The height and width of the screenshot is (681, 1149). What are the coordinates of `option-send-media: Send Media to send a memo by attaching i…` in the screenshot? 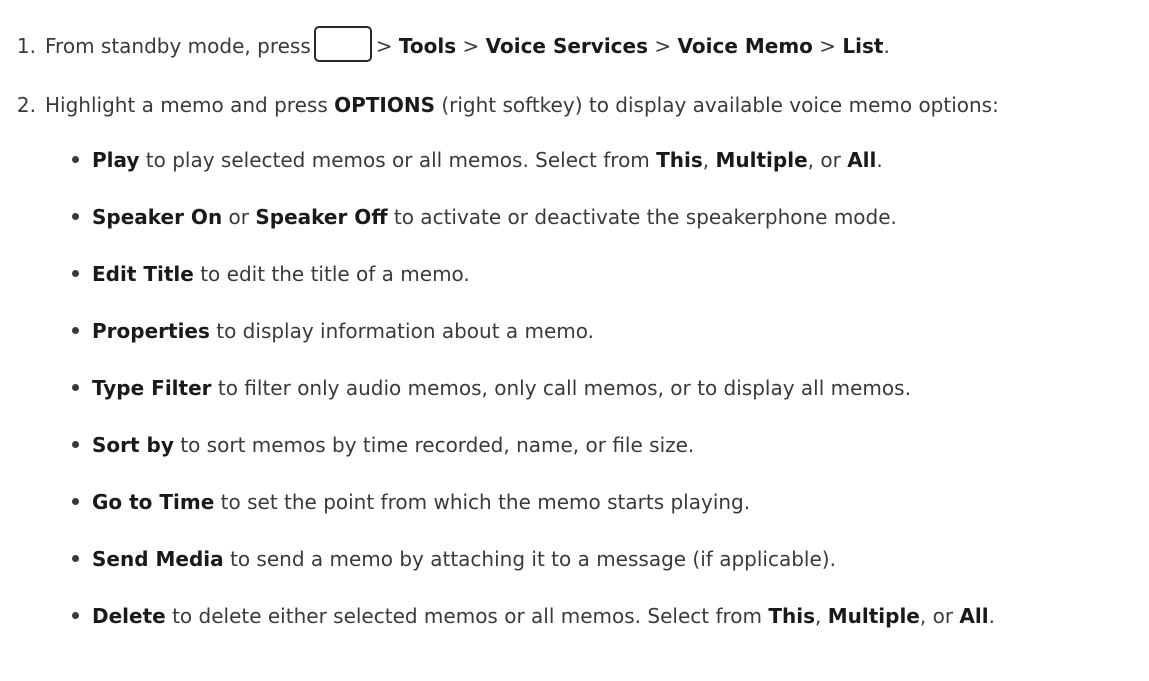 It's located at (454, 559).